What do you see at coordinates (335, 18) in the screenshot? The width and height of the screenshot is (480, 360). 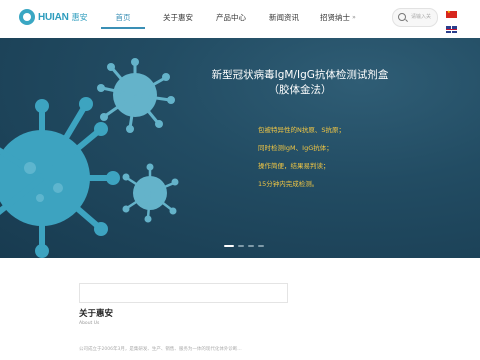 I see `nav-item-careers: 招贤纳士` at bounding box center [335, 18].